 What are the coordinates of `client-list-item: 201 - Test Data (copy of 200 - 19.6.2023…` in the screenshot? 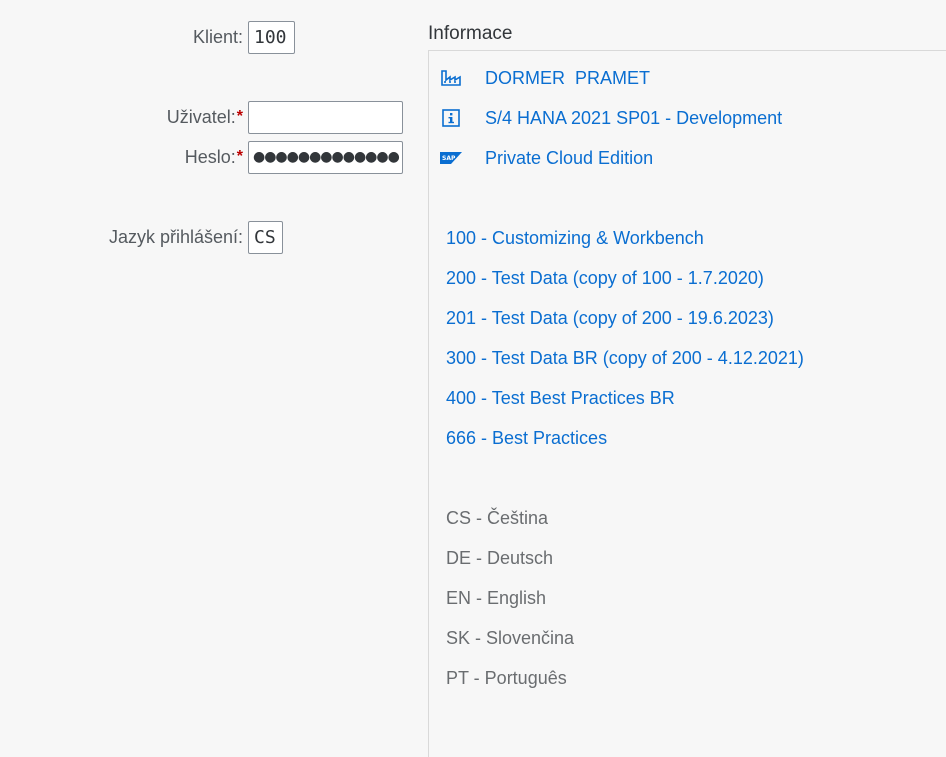 It's located at (610, 318).